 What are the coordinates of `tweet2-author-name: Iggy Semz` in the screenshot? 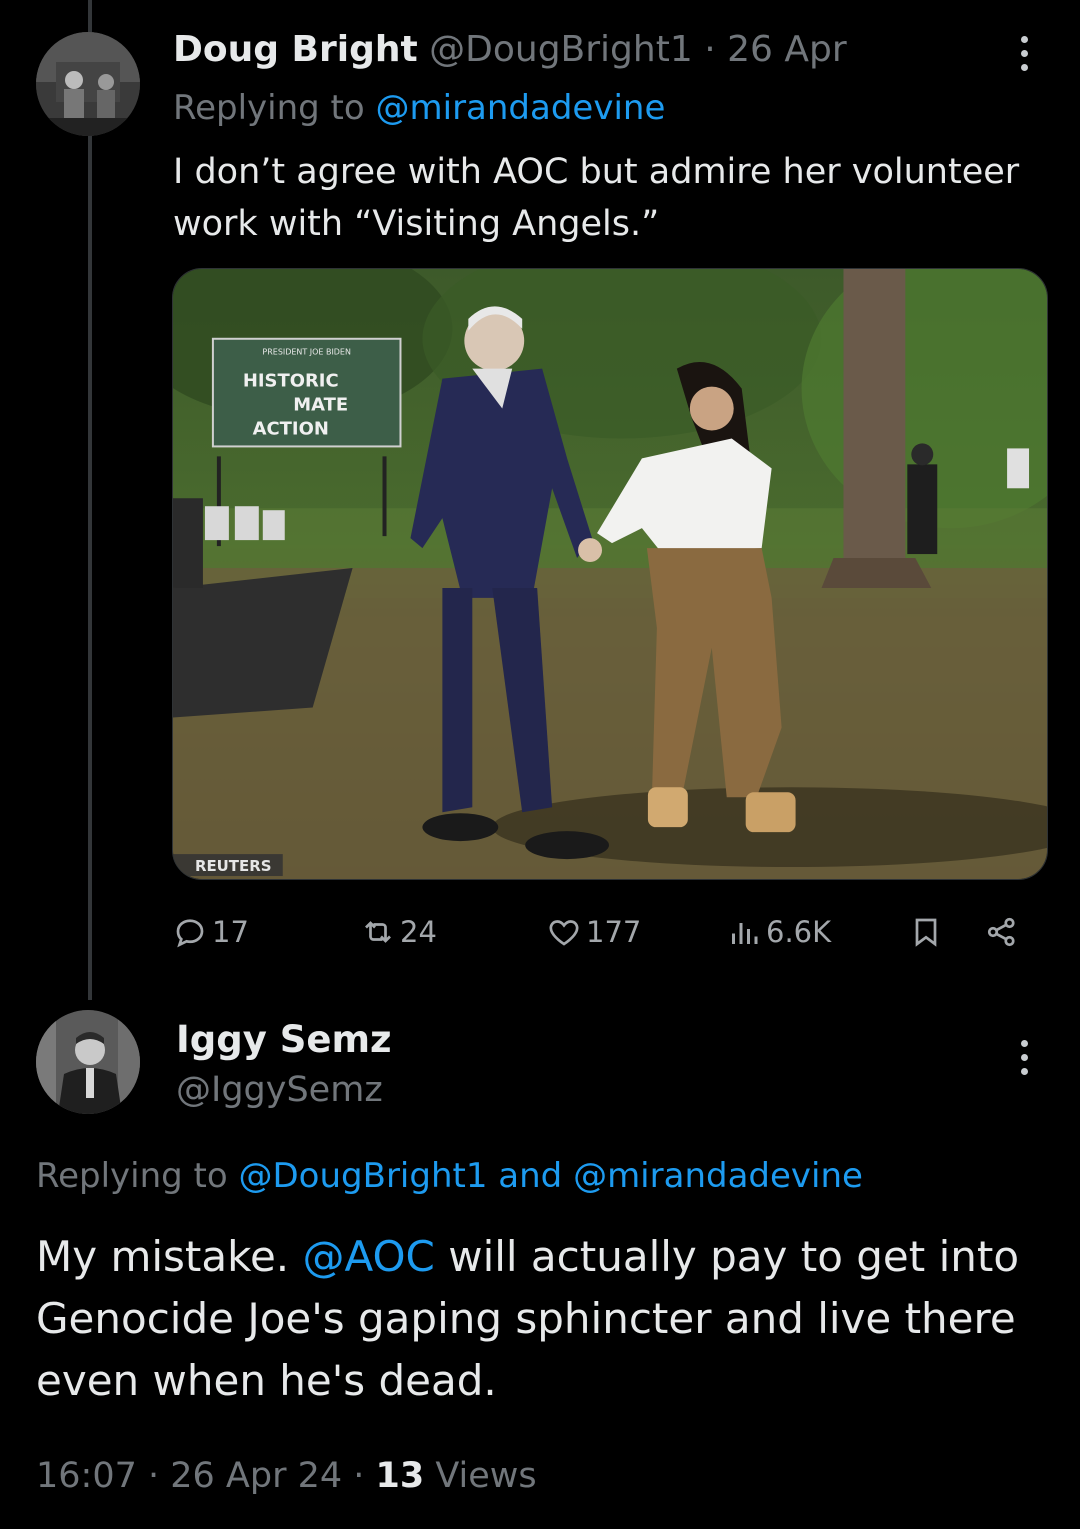 It's located at (284, 1040).